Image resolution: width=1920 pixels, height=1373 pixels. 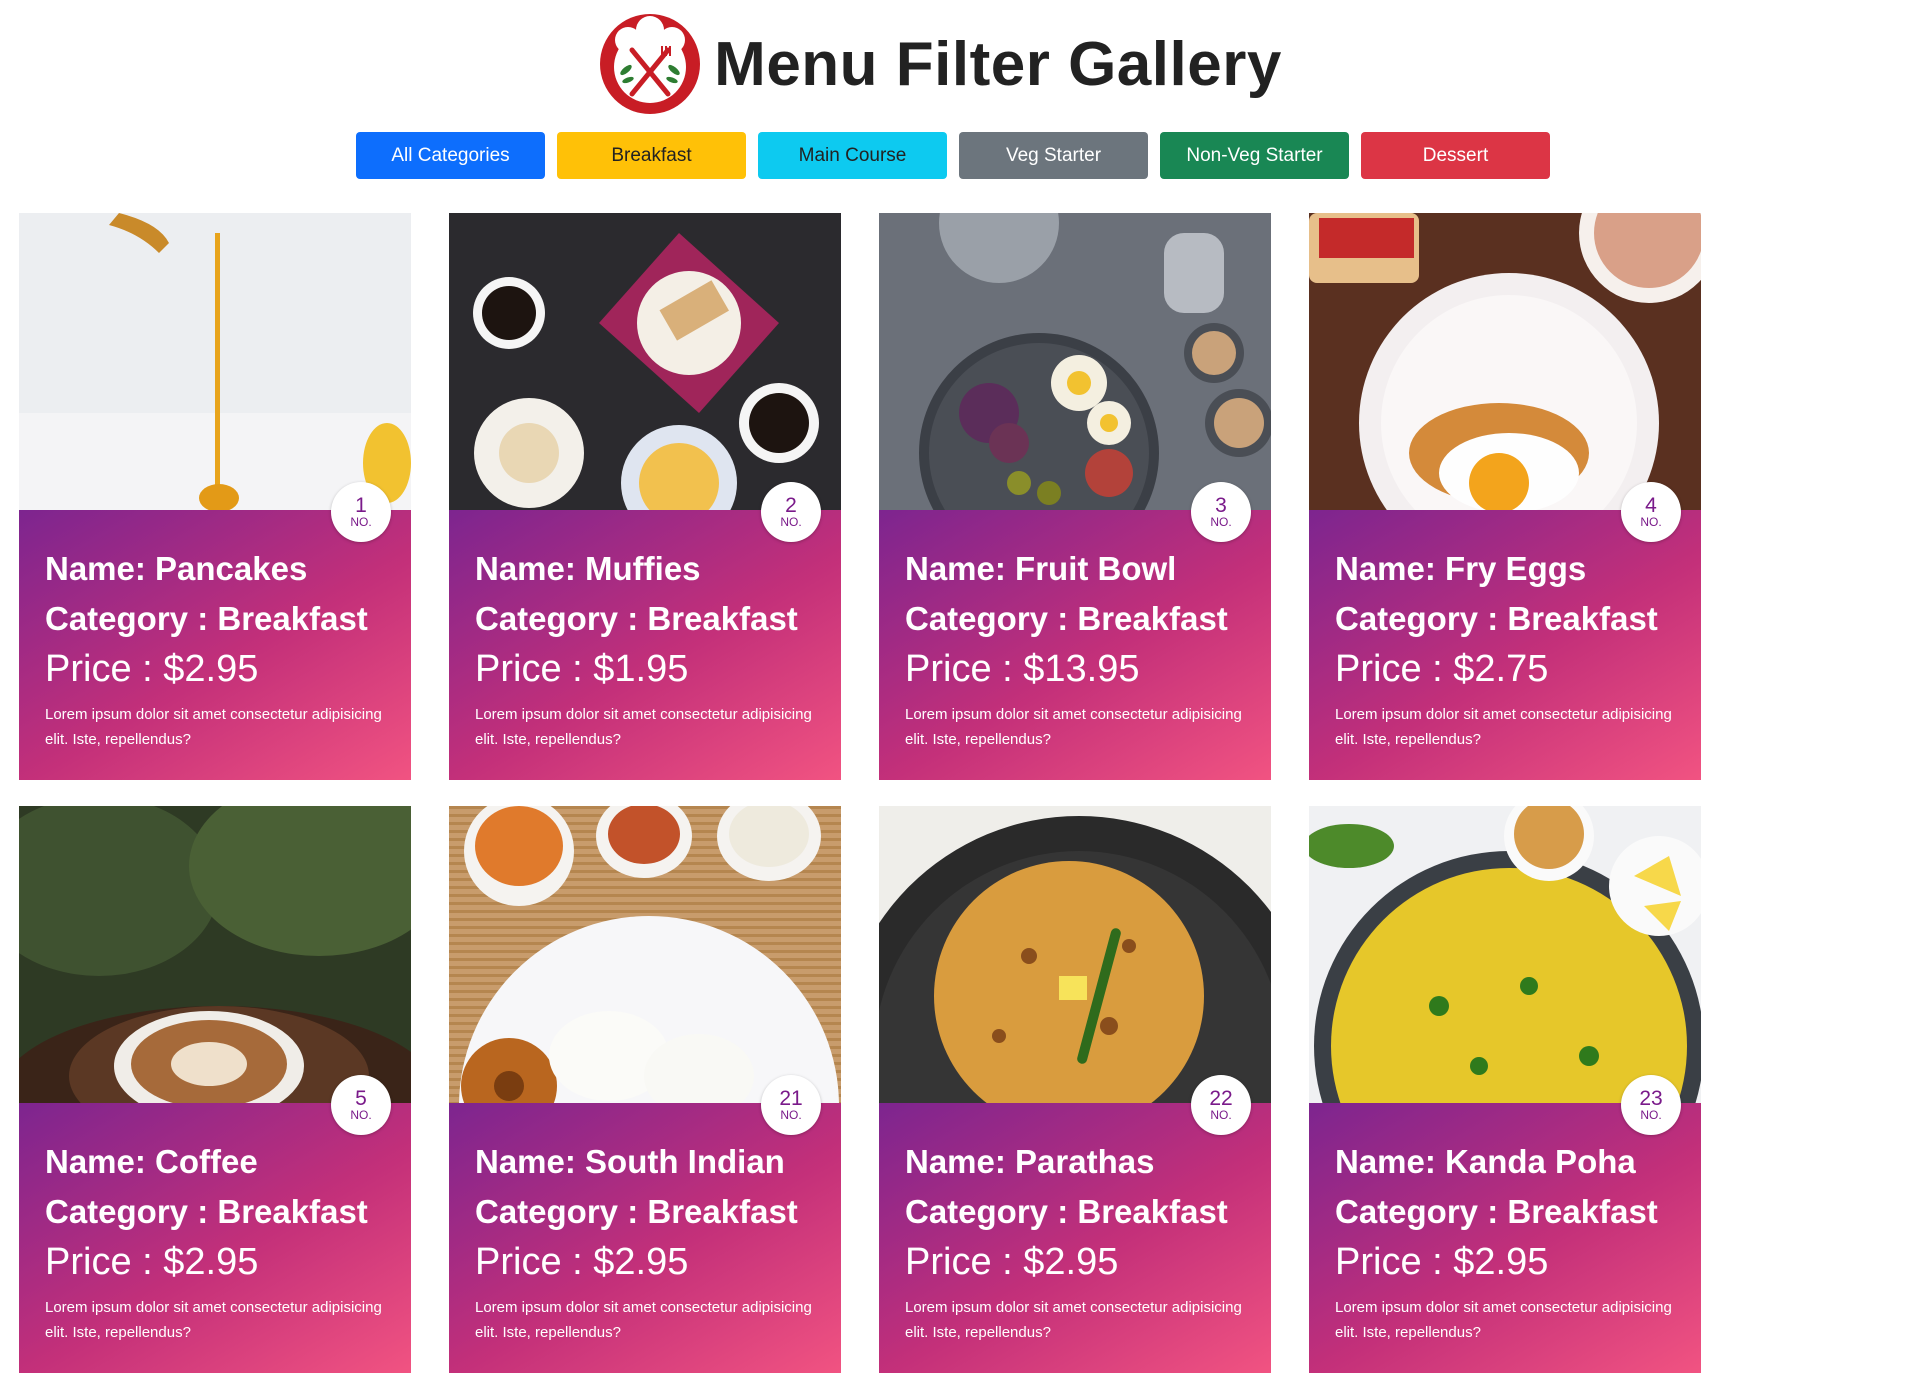 What do you see at coordinates (176, 568) in the screenshot?
I see `item-name: Name: Pancakes` at bounding box center [176, 568].